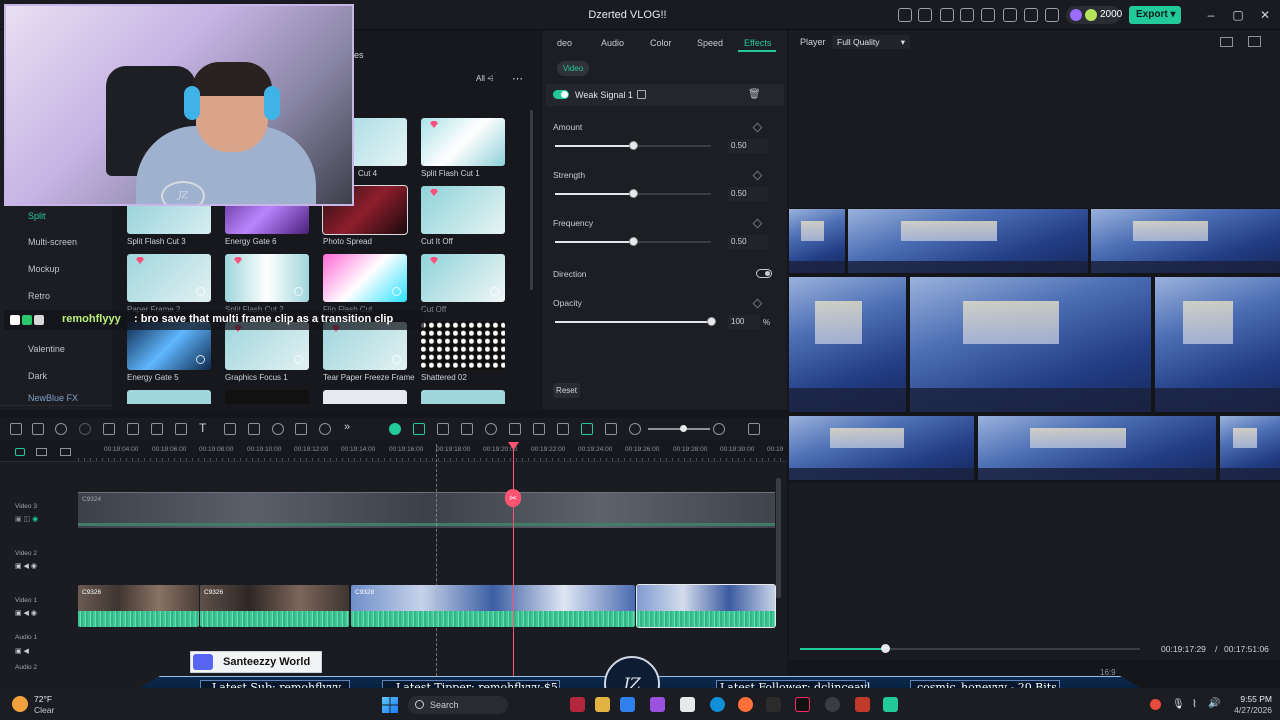 The width and height of the screenshot is (1280, 720). Describe the element at coordinates (202, 428) in the screenshot. I see `text-tool-icon: T` at that location.